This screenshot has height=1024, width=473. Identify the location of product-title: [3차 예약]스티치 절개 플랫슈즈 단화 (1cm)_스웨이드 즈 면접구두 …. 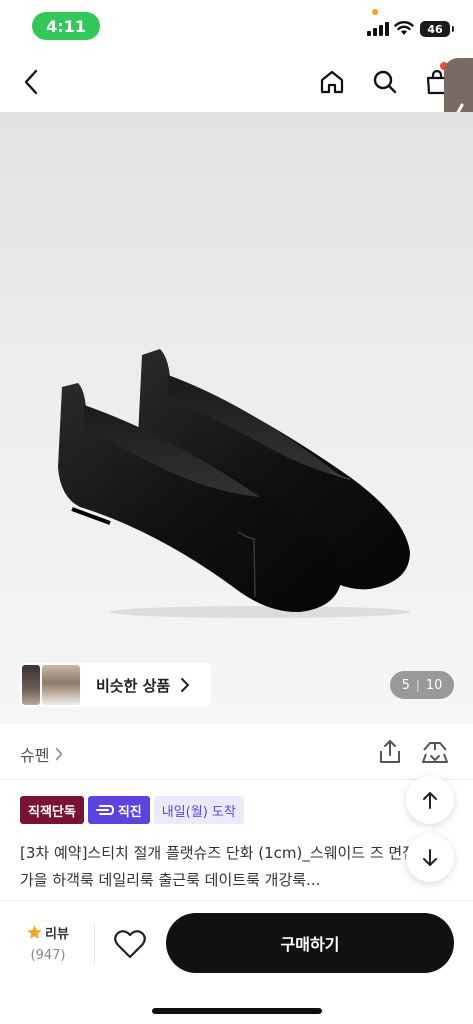
(232, 866).